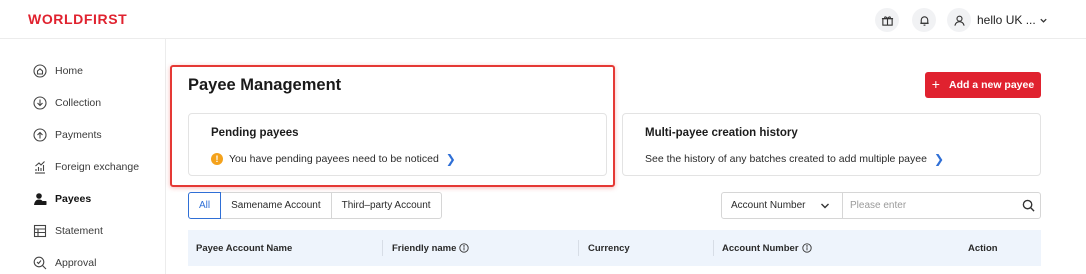  I want to click on payees-icon, so click(40, 199).